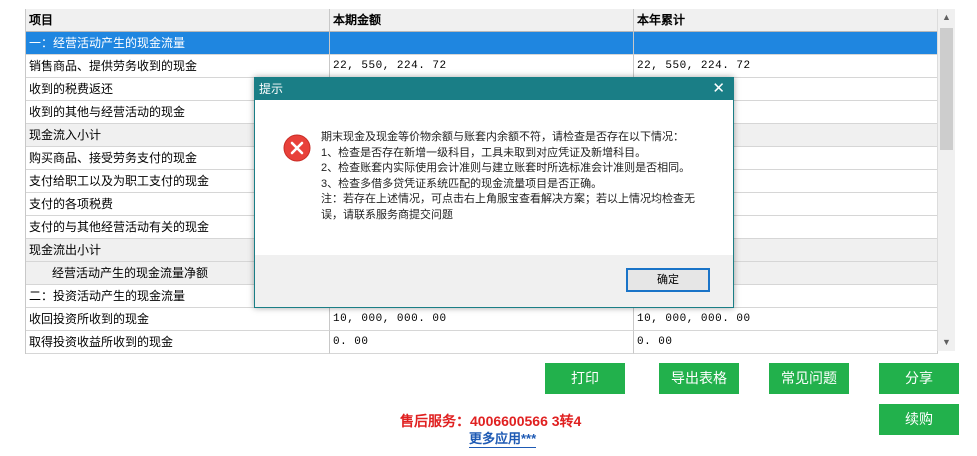 This screenshot has width=977, height=456. I want to click on row-item: 一：经营活动产生的现金流量, so click(178, 43).